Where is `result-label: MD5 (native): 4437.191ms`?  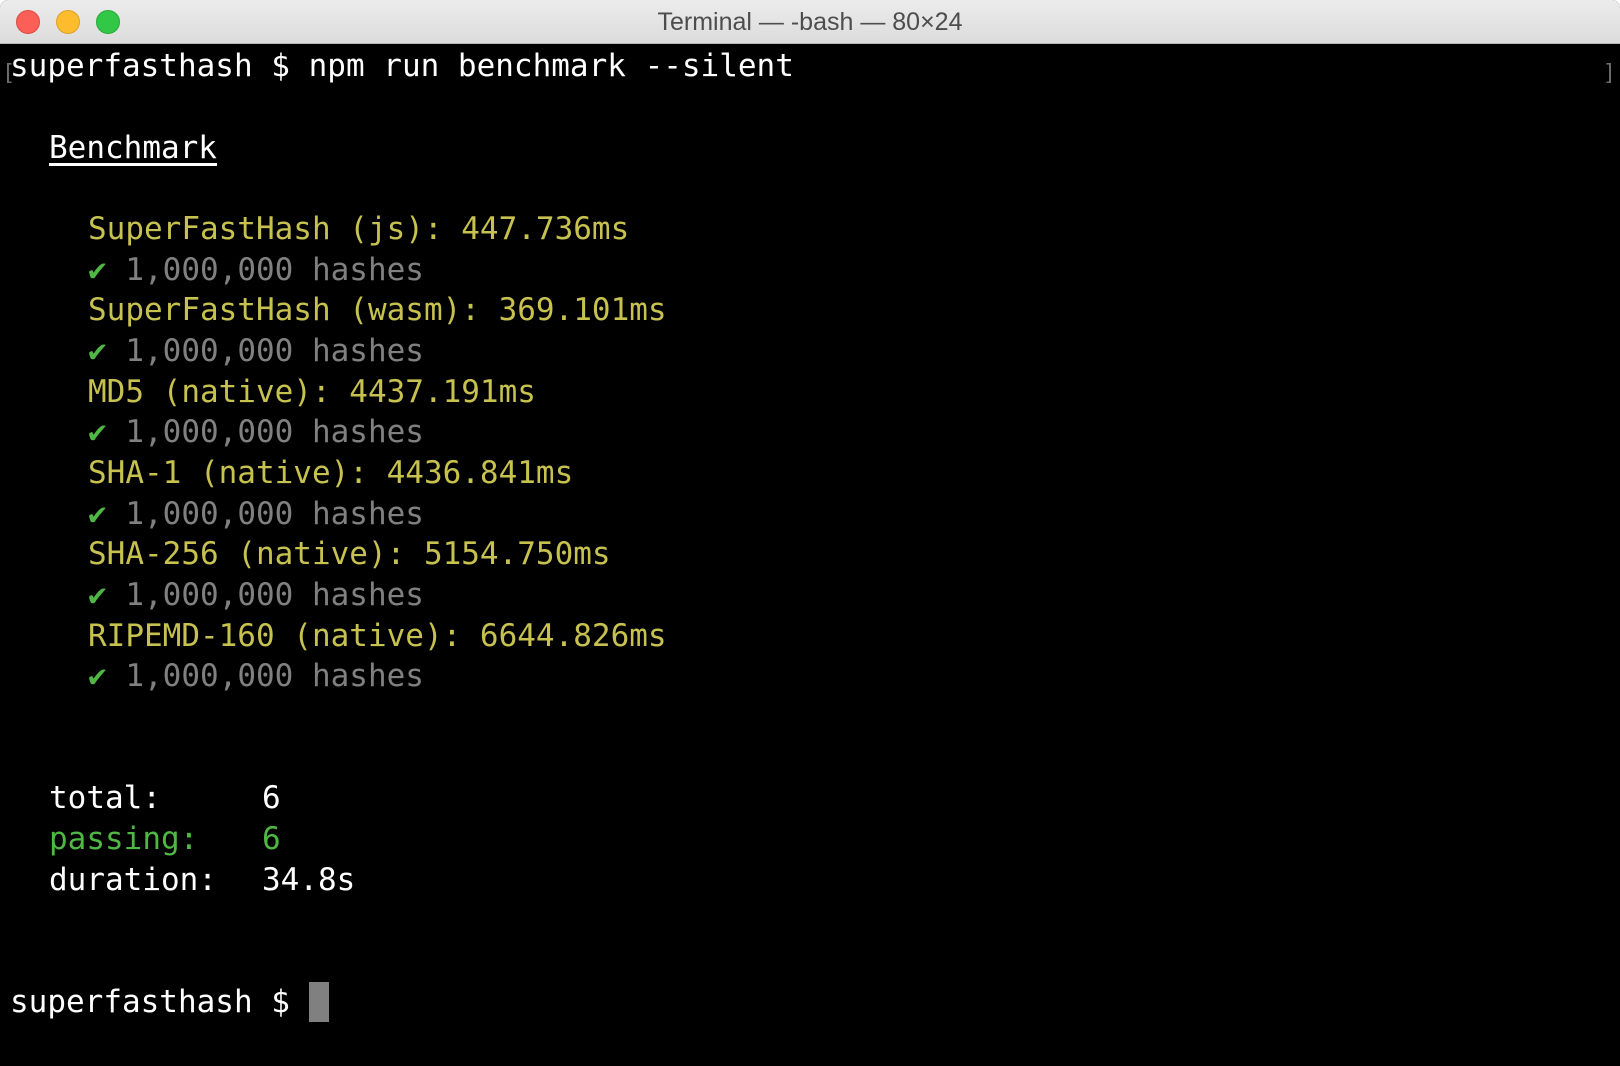 result-label: MD5 (native): 4437.191ms is located at coordinates (312, 392).